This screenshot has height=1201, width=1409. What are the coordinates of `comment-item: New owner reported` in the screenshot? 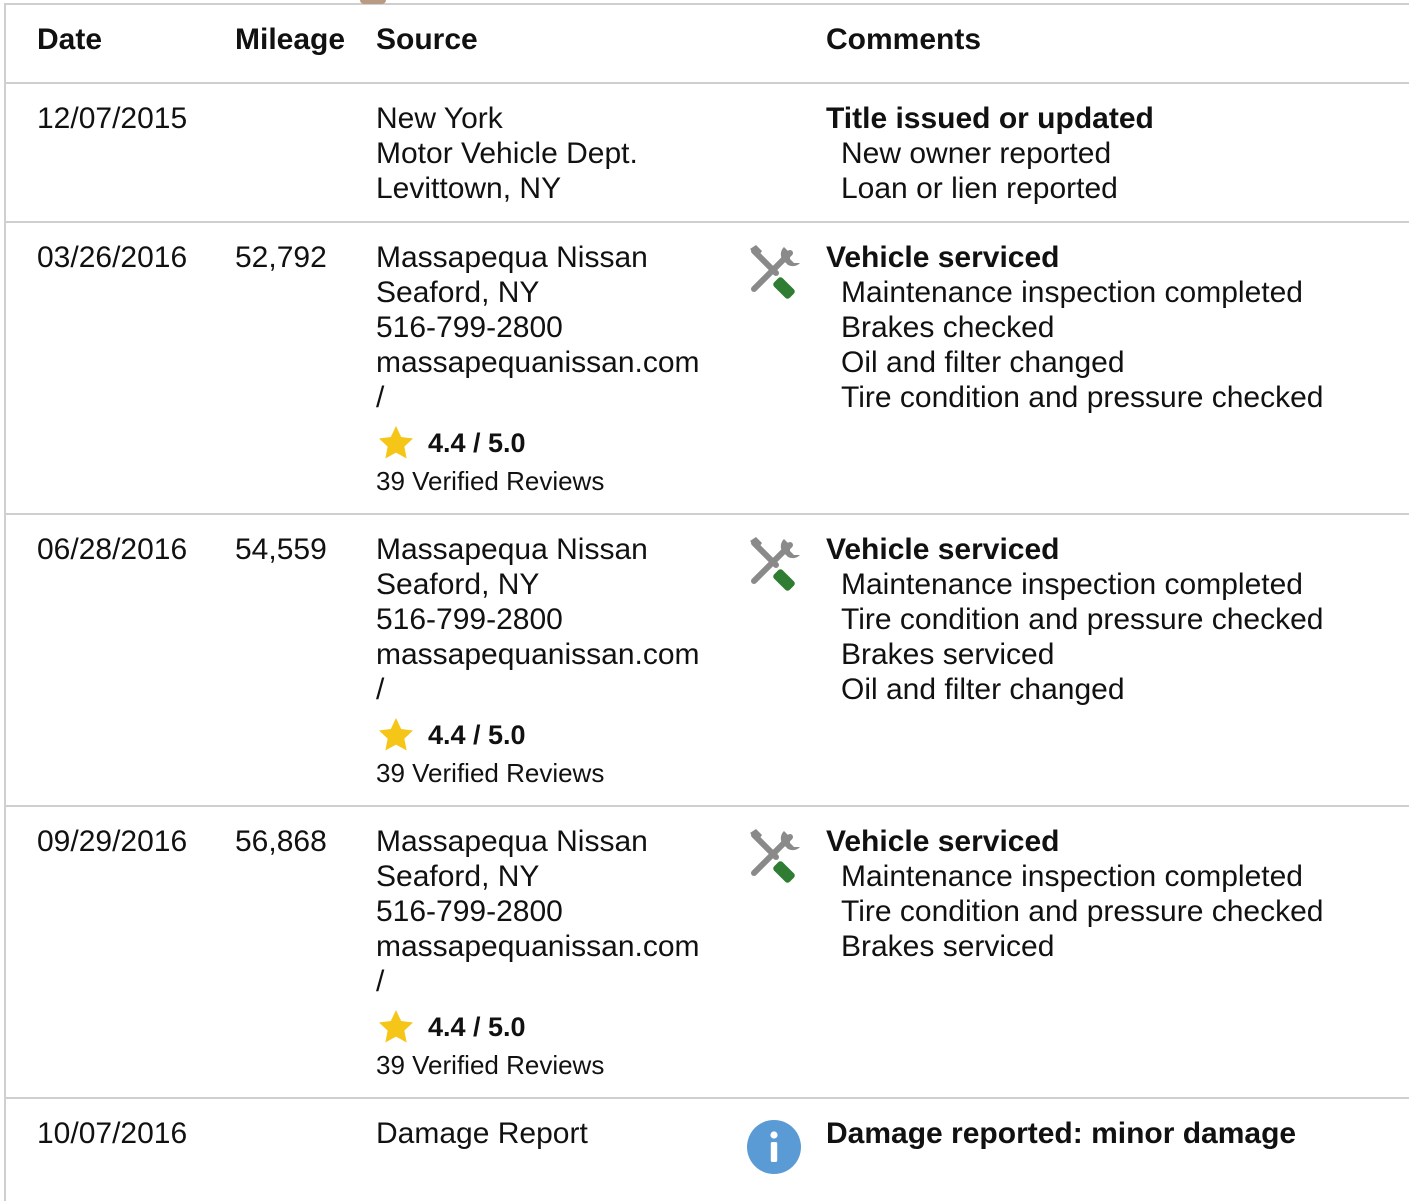 It's located at (976, 153).